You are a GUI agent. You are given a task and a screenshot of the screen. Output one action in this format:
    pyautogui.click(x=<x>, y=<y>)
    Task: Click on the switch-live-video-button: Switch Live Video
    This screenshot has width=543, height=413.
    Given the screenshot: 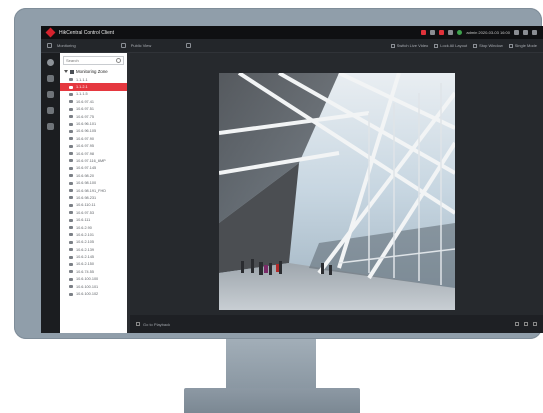 What is the action you would take?
    pyautogui.click(x=409, y=45)
    